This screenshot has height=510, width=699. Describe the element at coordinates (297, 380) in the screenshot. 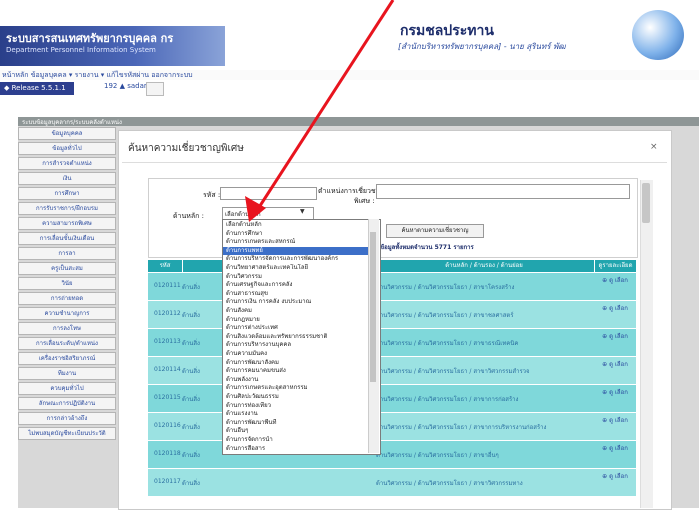

I see `dropdown-option: ด้านพลังงาน` at that location.